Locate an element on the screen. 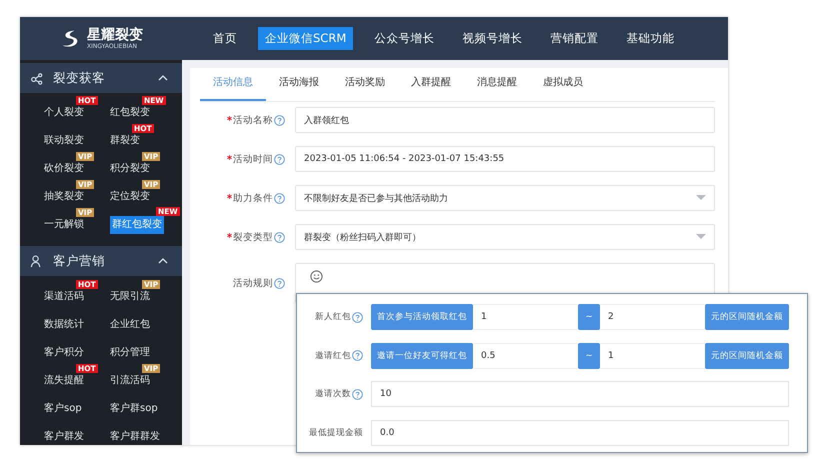 This screenshot has width=824, height=472. share-icon is located at coordinates (36, 78).